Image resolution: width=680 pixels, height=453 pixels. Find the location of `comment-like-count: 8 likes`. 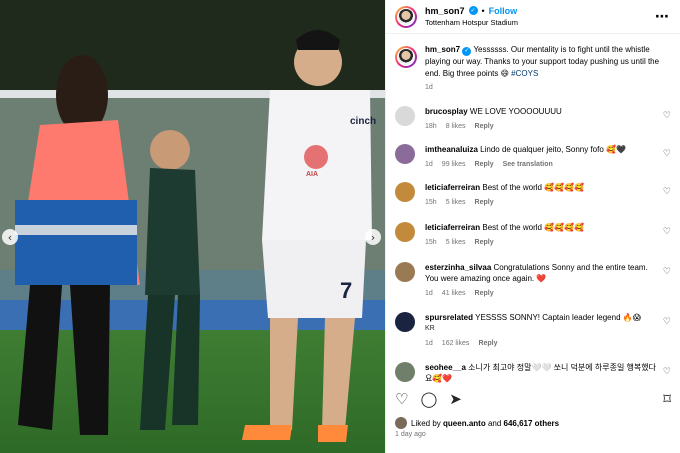

comment-like-count: 8 likes is located at coordinates (456, 126).